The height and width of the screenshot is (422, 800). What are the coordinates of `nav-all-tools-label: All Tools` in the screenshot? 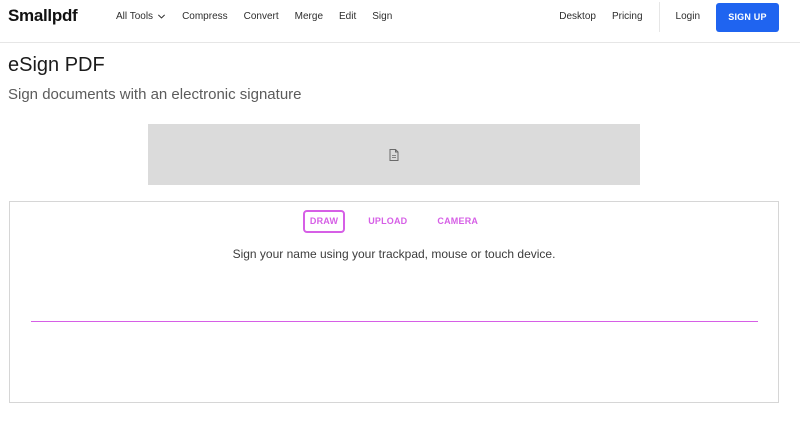 It's located at (135, 16).